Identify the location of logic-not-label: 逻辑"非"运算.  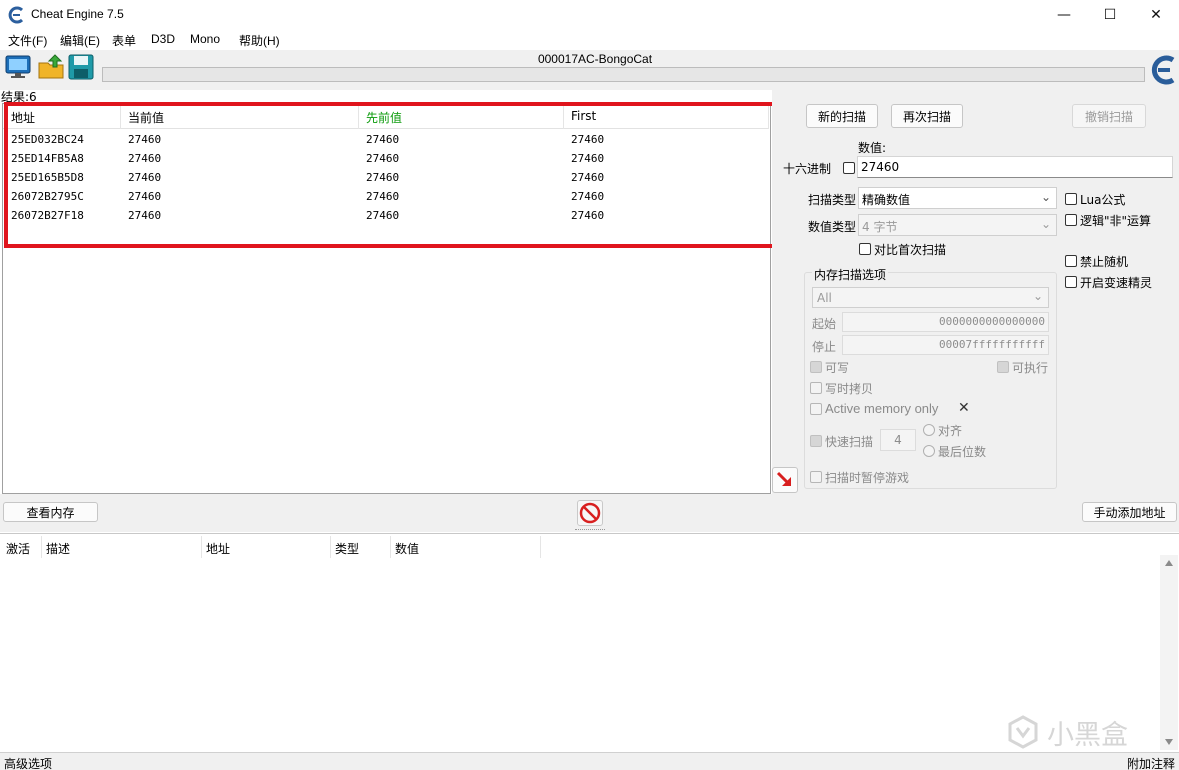
(1115, 220).